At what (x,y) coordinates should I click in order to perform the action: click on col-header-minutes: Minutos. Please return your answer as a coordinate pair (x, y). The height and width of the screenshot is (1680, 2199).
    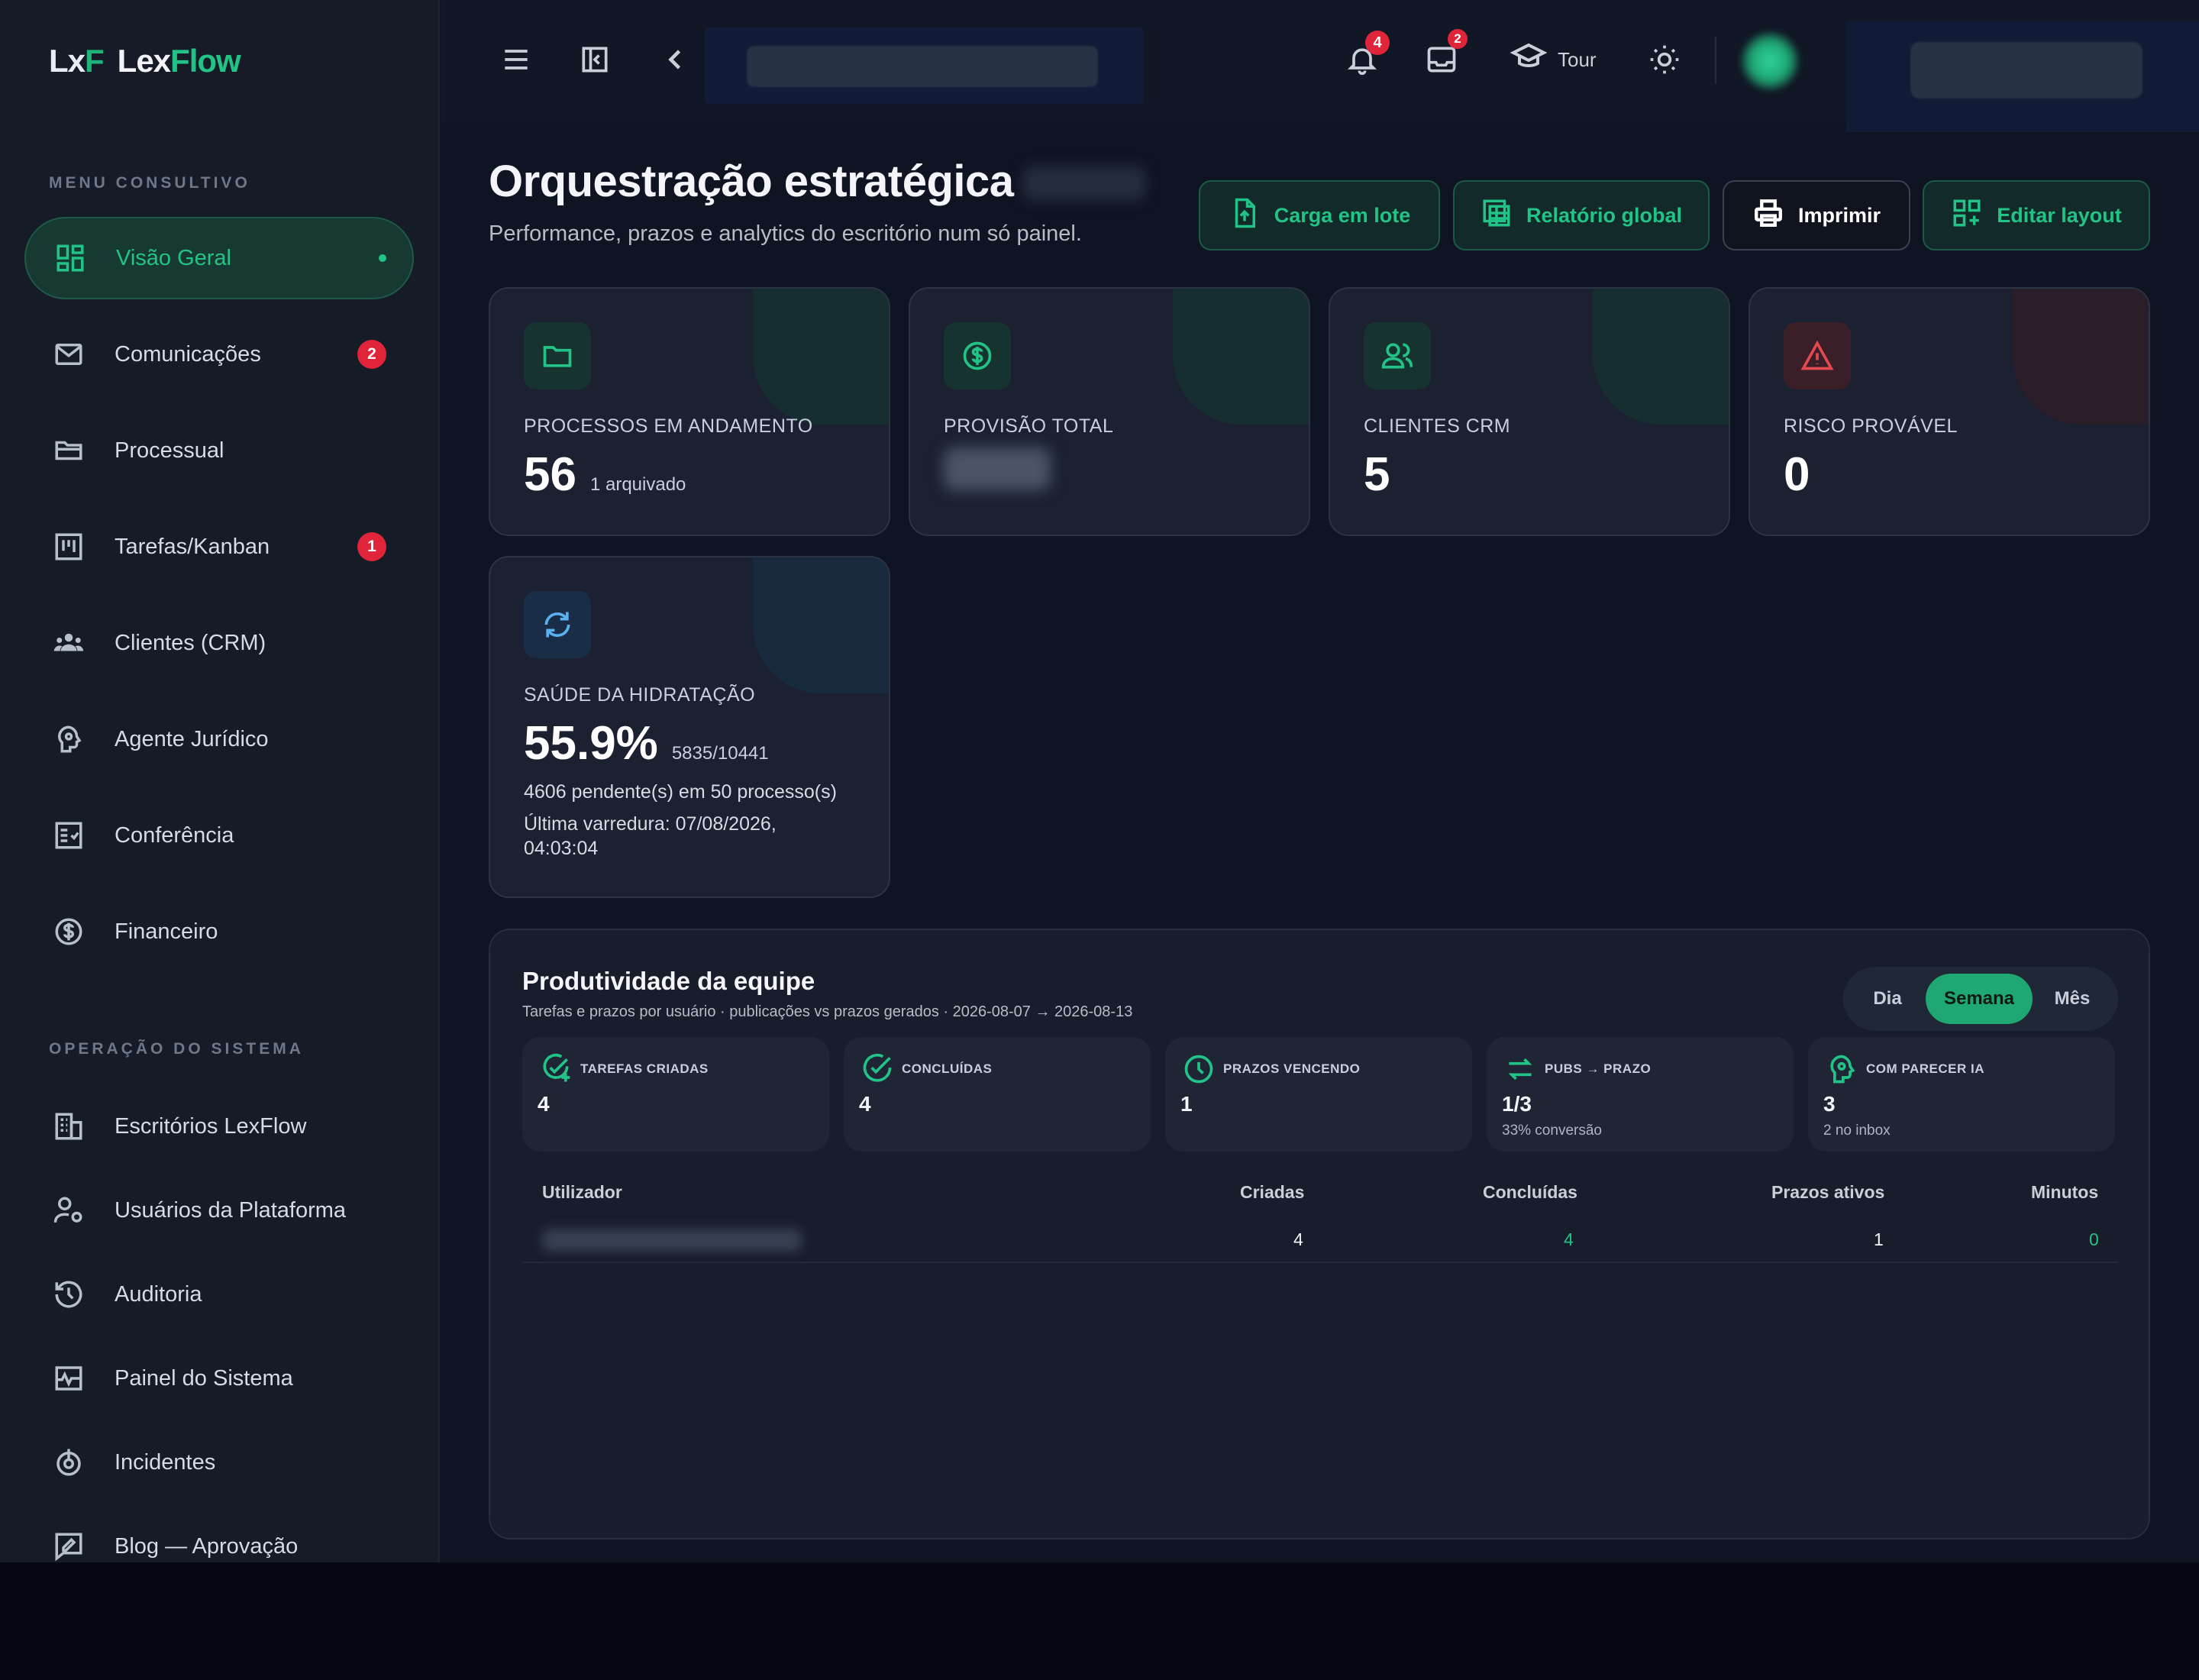
    Looking at the image, I should click on (2064, 1192).